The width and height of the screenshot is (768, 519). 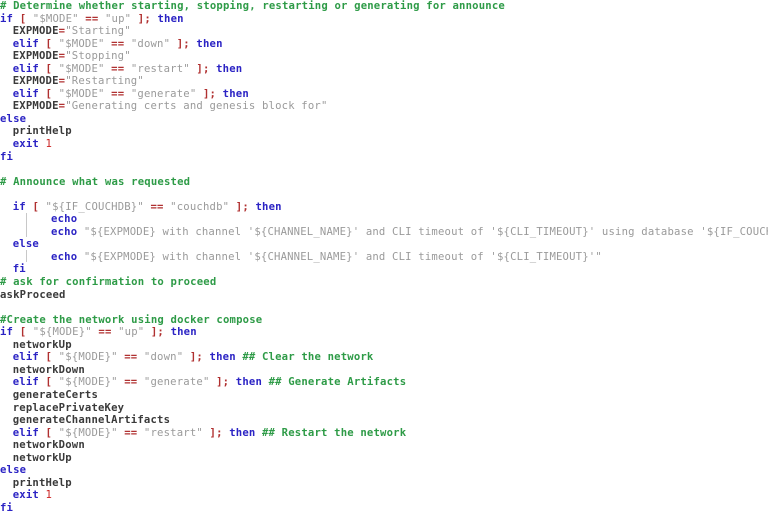 I want to click on code-line: EXPMODE="Restarting", so click(x=384, y=81).